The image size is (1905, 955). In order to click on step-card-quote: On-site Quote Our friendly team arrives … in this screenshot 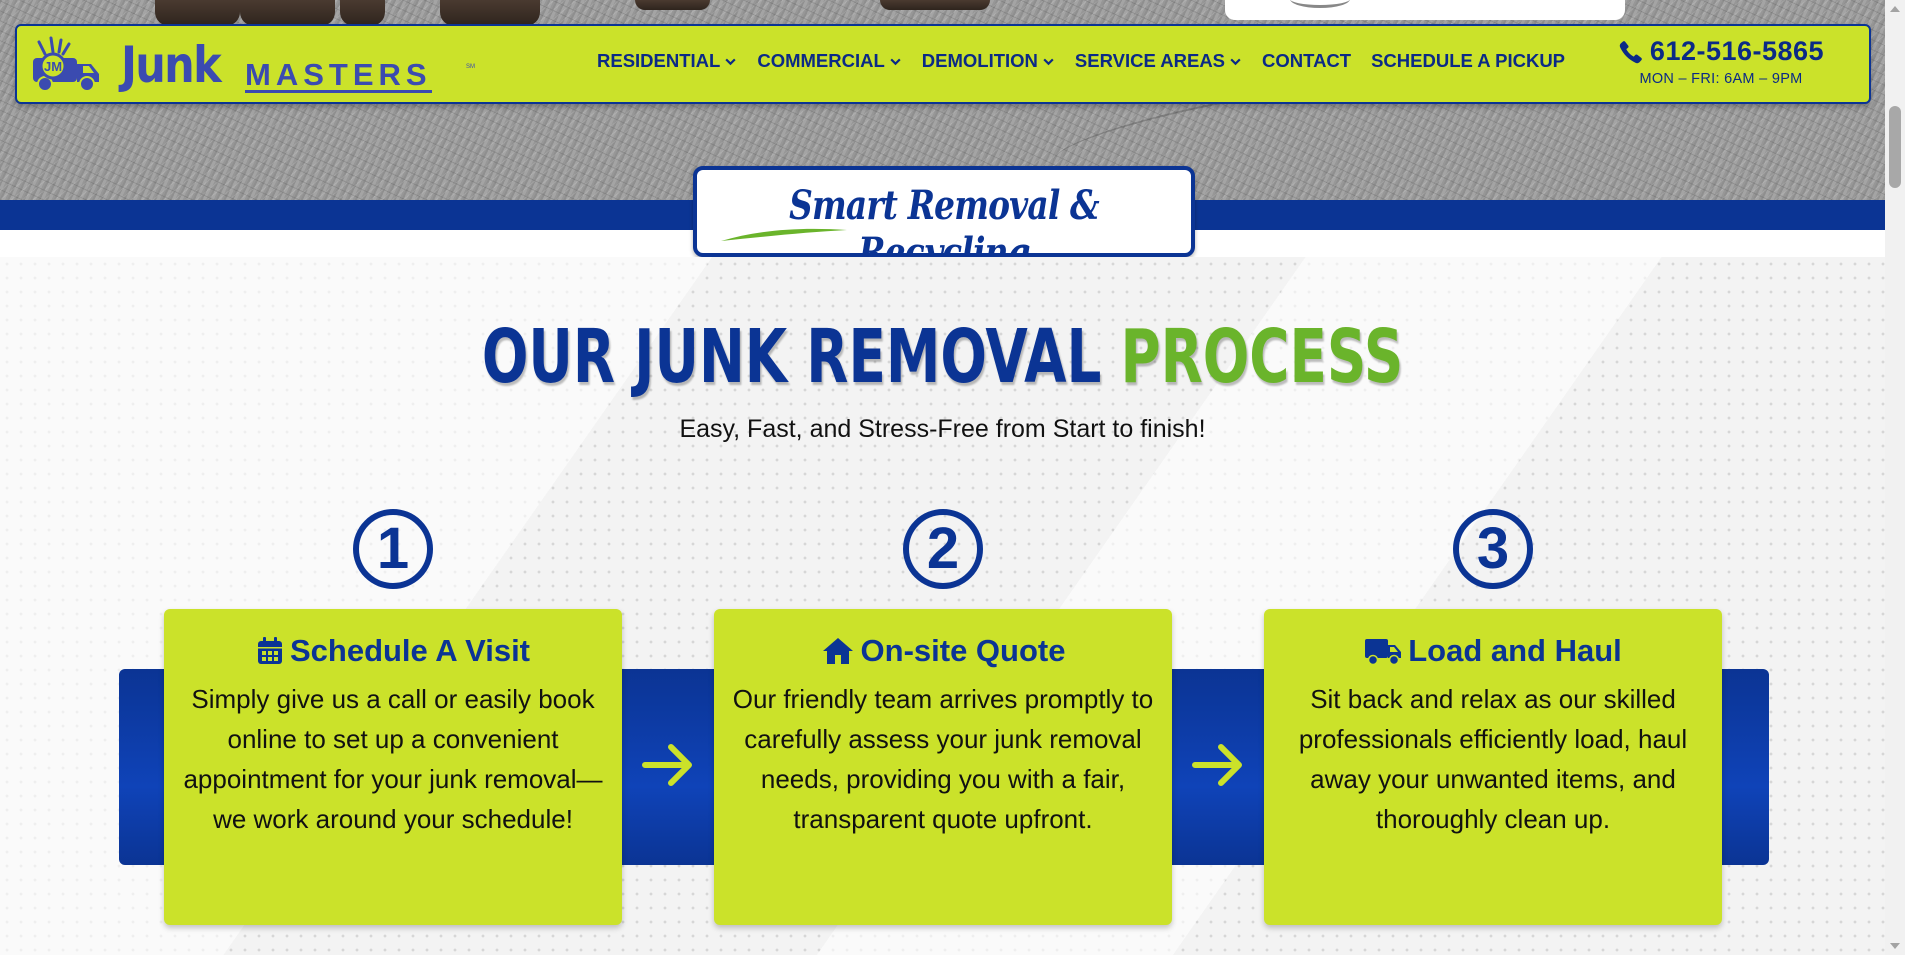, I will do `click(943, 767)`.